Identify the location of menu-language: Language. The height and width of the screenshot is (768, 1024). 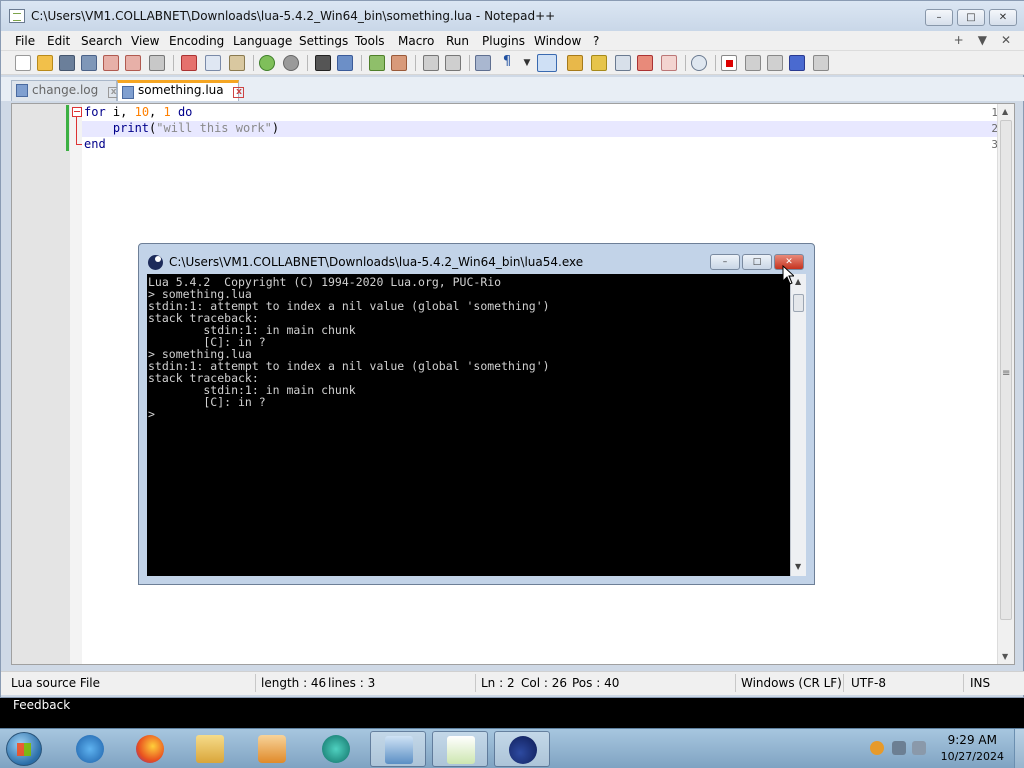
(262, 41).